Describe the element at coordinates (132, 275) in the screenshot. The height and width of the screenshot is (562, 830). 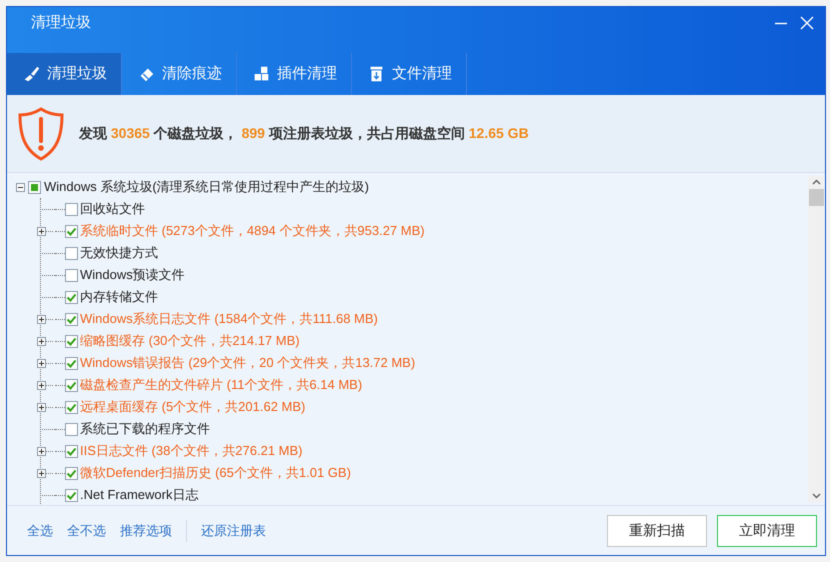
I see `tree-item-label: Windows预读文件` at that location.